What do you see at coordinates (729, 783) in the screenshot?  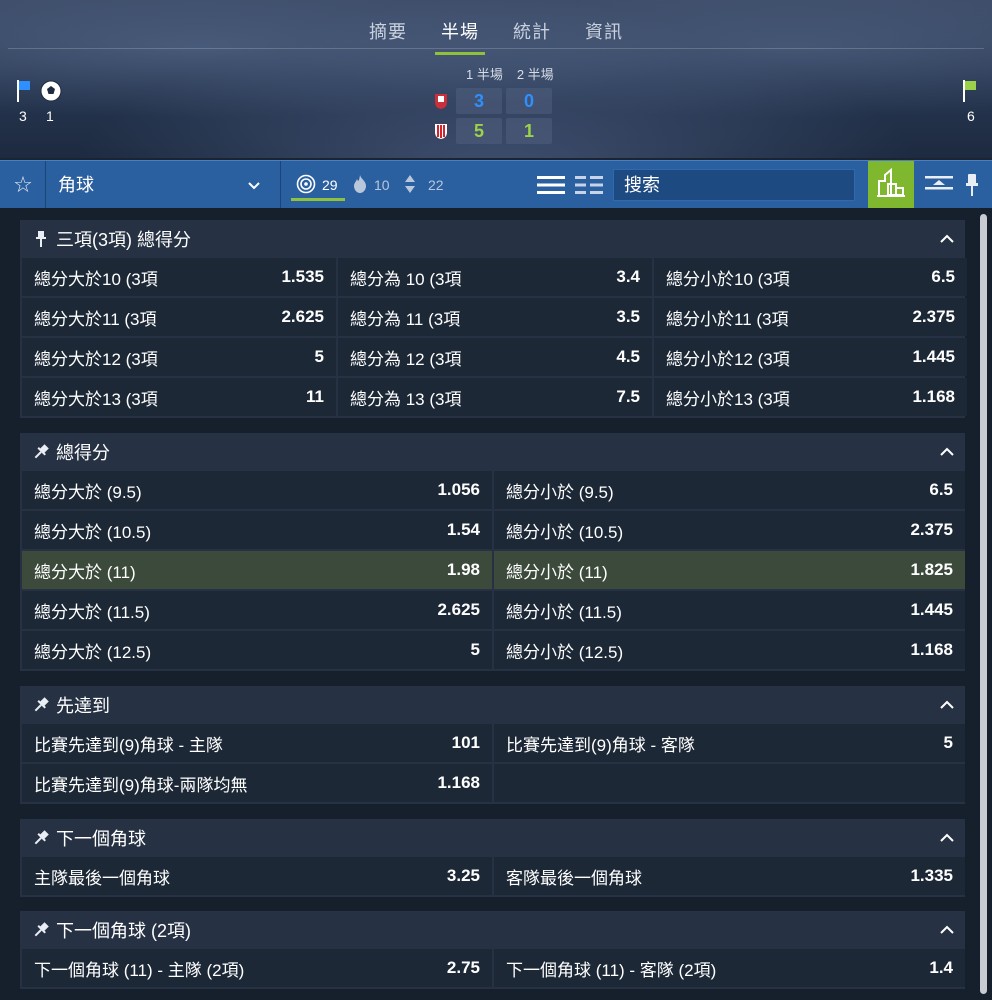 I see `empty-odds-cell` at bounding box center [729, 783].